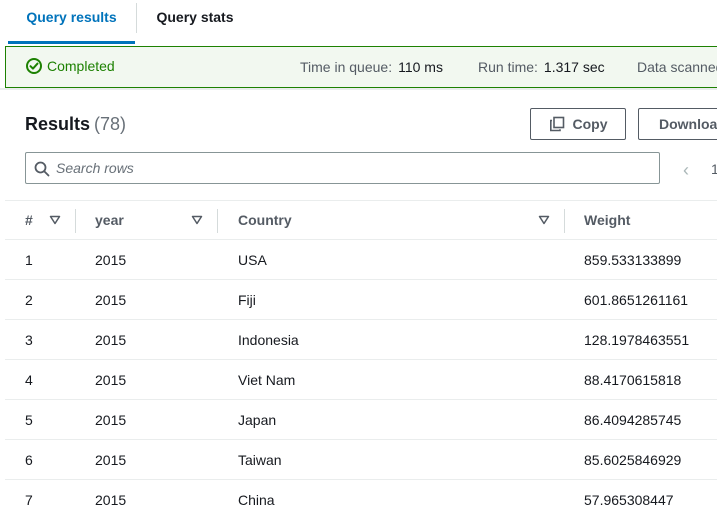 The height and width of the screenshot is (513, 717). What do you see at coordinates (361, 220) in the screenshot?
I see `table-header: # year Country Weight` at bounding box center [361, 220].